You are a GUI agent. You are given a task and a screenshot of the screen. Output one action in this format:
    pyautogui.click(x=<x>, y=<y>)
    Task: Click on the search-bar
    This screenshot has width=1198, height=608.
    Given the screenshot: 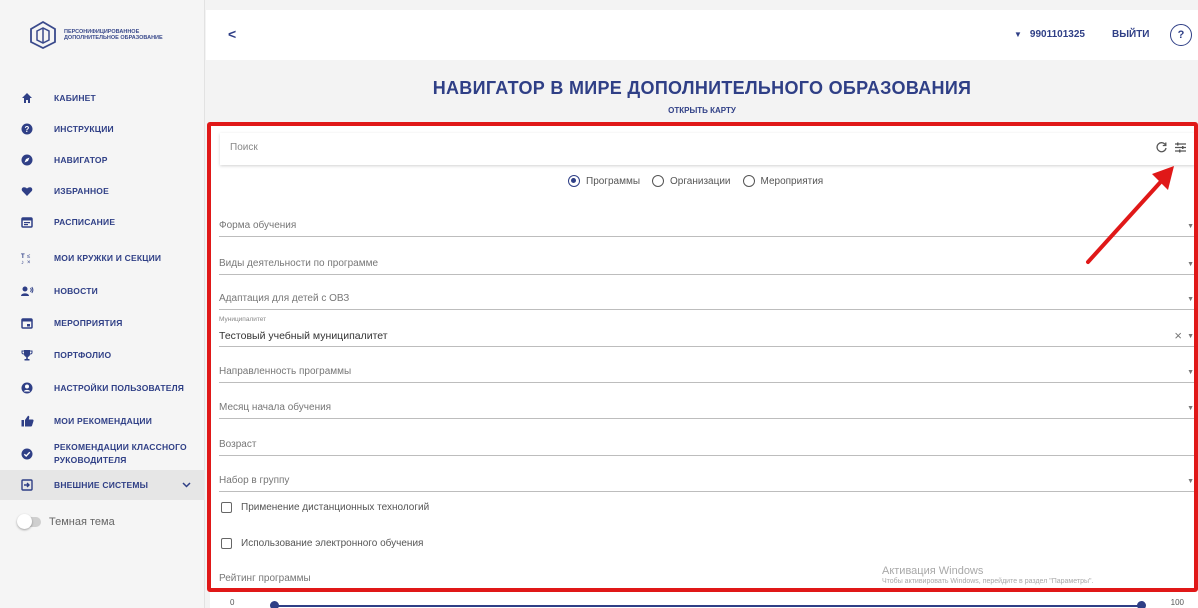 What is the action you would take?
    pyautogui.click(x=707, y=149)
    